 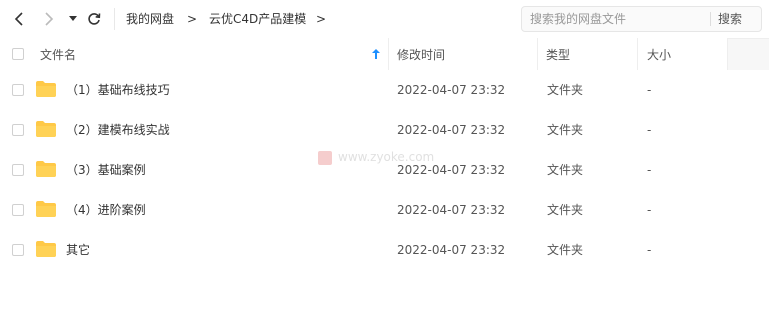 I want to click on table-header: 文件名 修改时间 类型 大小, so click(x=384, y=54).